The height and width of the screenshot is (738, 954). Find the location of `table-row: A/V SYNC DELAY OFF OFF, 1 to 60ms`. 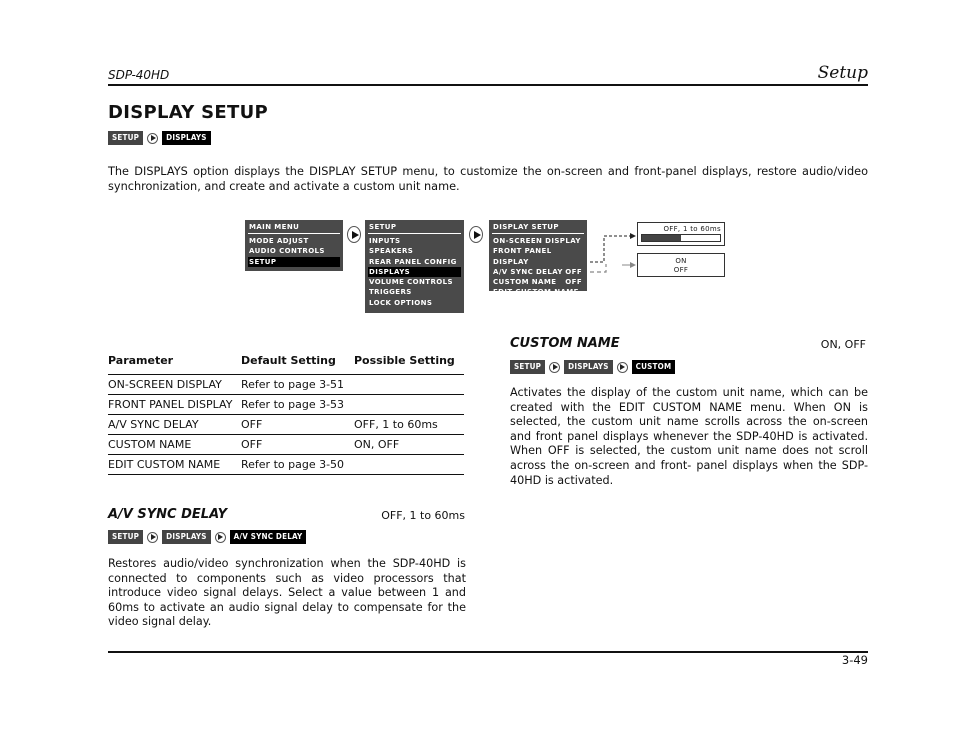

table-row: A/V SYNC DELAY OFF OFF, 1 to 60ms is located at coordinates (286, 424).